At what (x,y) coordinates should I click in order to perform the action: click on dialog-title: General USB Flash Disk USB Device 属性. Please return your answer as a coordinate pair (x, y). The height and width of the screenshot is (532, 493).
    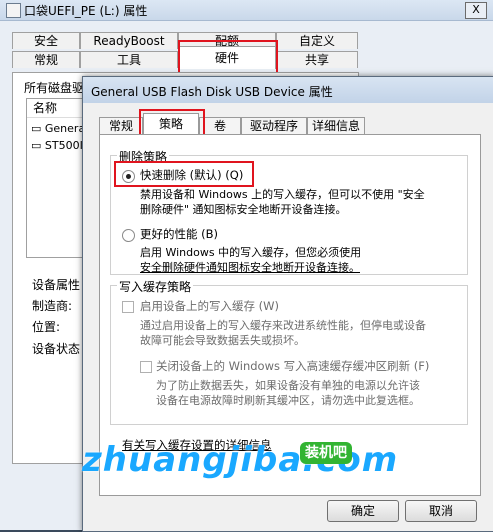
    Looking at the image, I should click on (212, 92).